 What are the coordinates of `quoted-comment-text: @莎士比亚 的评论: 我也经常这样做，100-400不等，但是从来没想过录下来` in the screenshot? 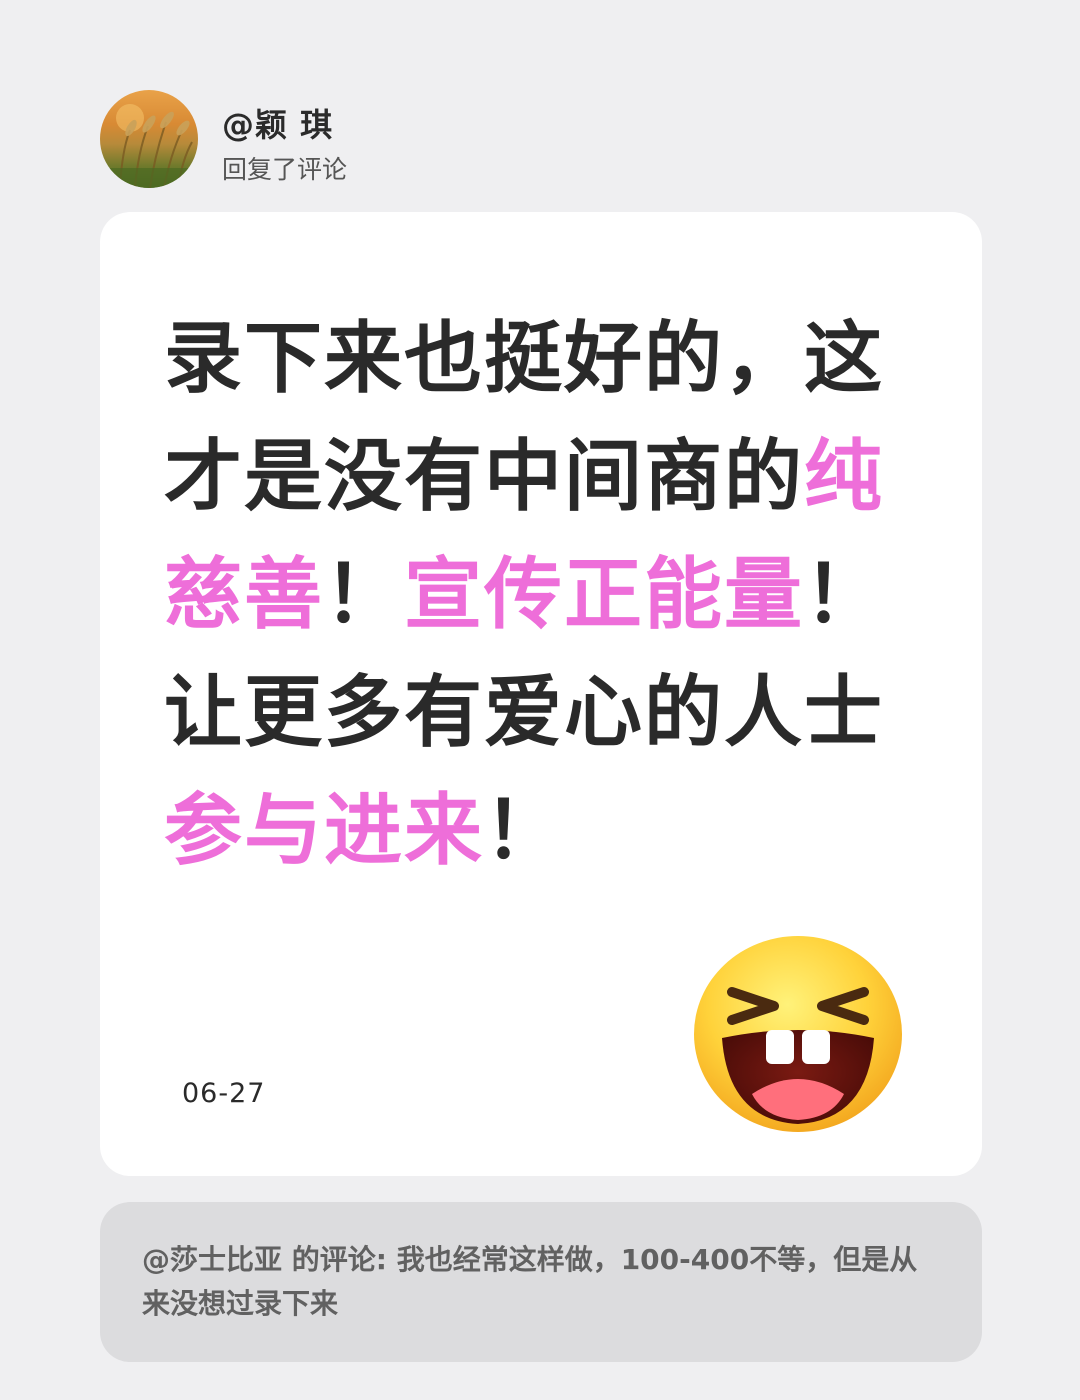 It's located at (530, 1281).